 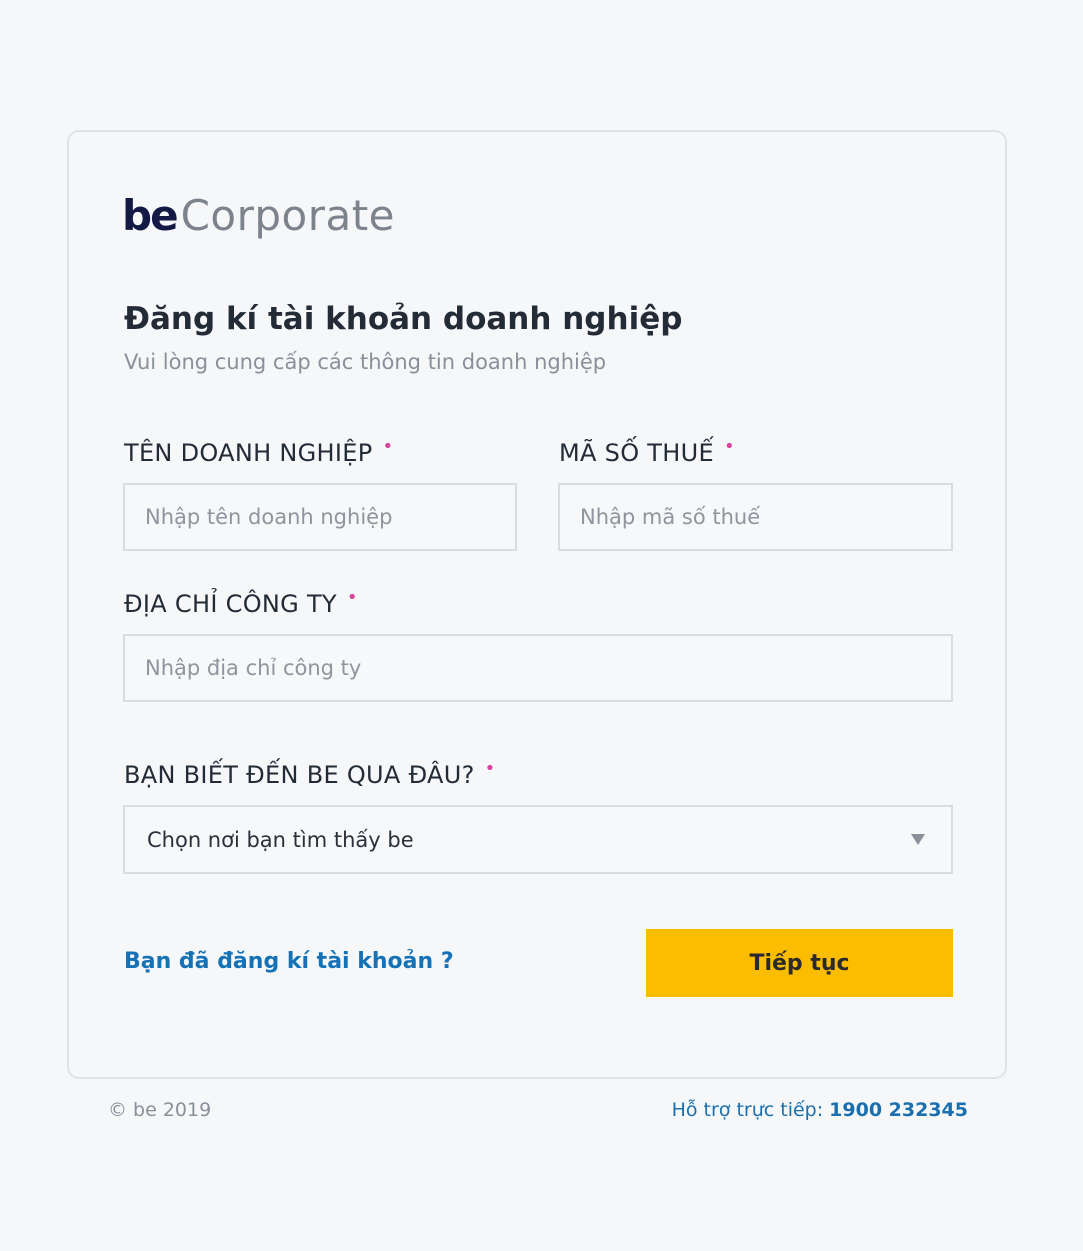 I want to click on tax-code-label-text: MÃ SỐ THUẾ, so click(x=636, y=453).